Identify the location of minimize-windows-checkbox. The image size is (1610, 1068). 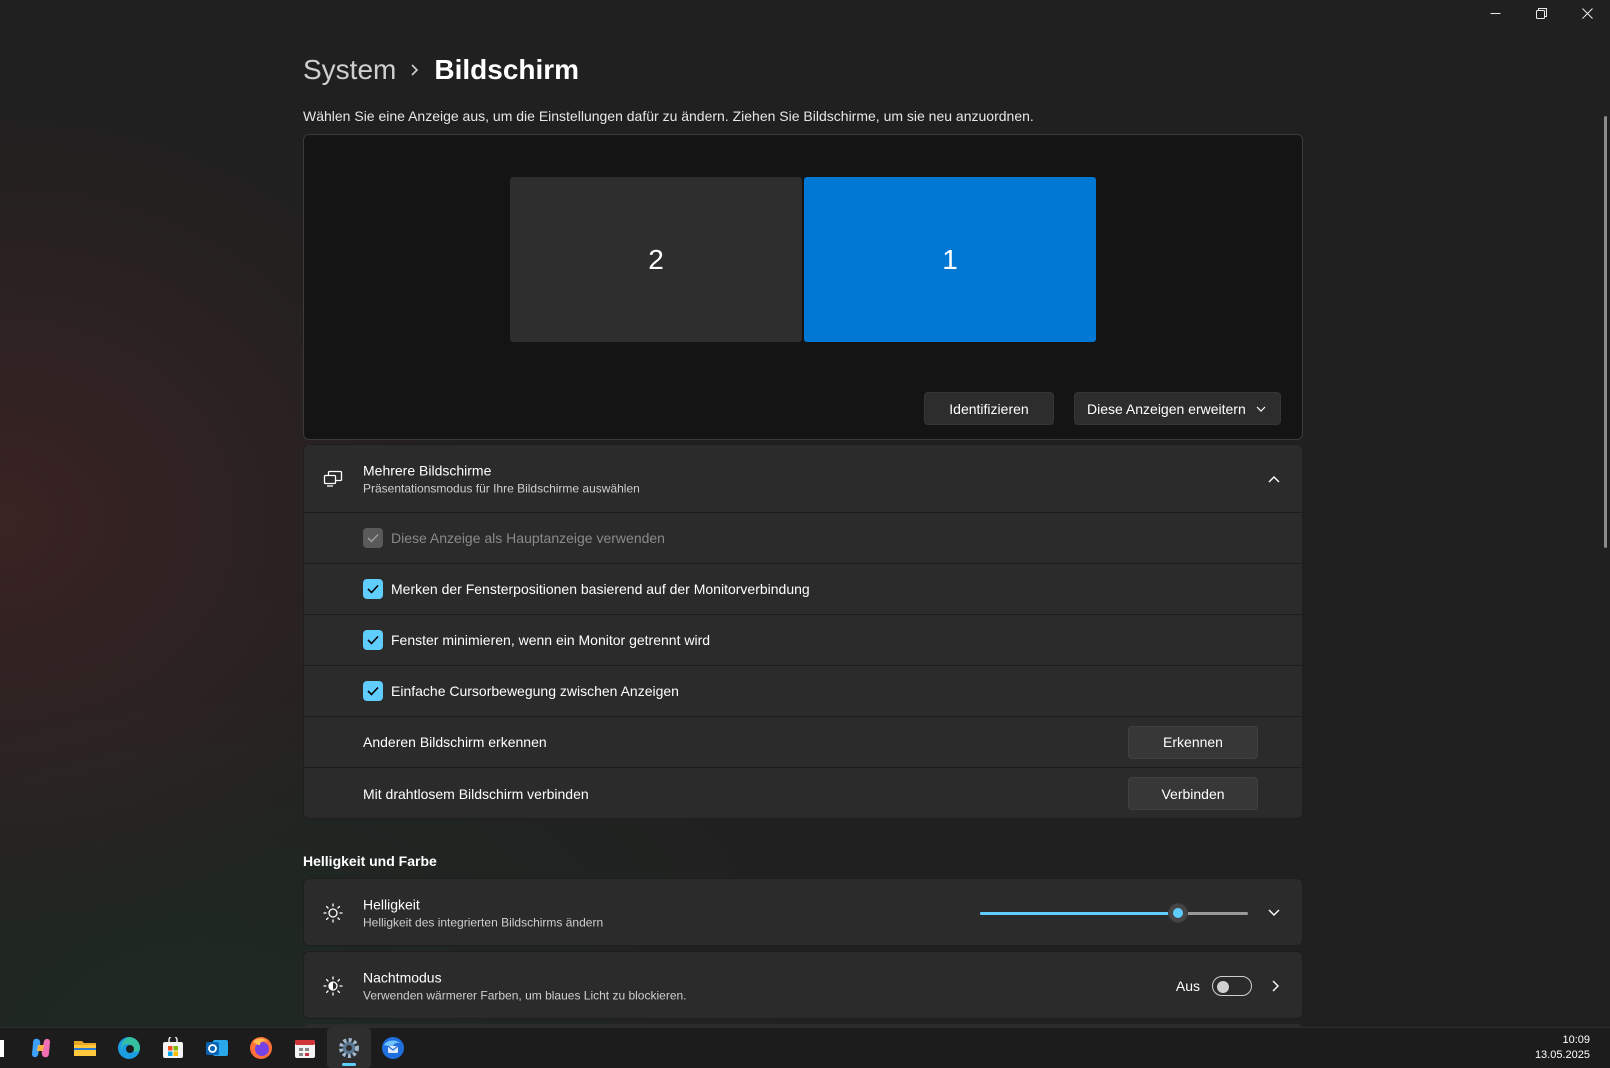
(373, 640).